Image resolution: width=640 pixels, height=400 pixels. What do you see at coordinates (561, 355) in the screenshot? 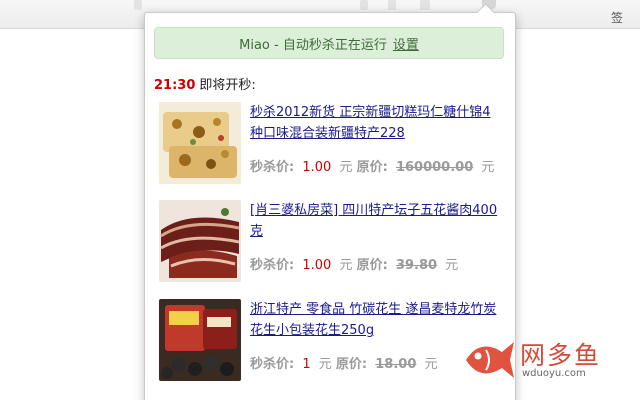
I see `watermark-text: 网多鱼` at bounding box center [561, 355].